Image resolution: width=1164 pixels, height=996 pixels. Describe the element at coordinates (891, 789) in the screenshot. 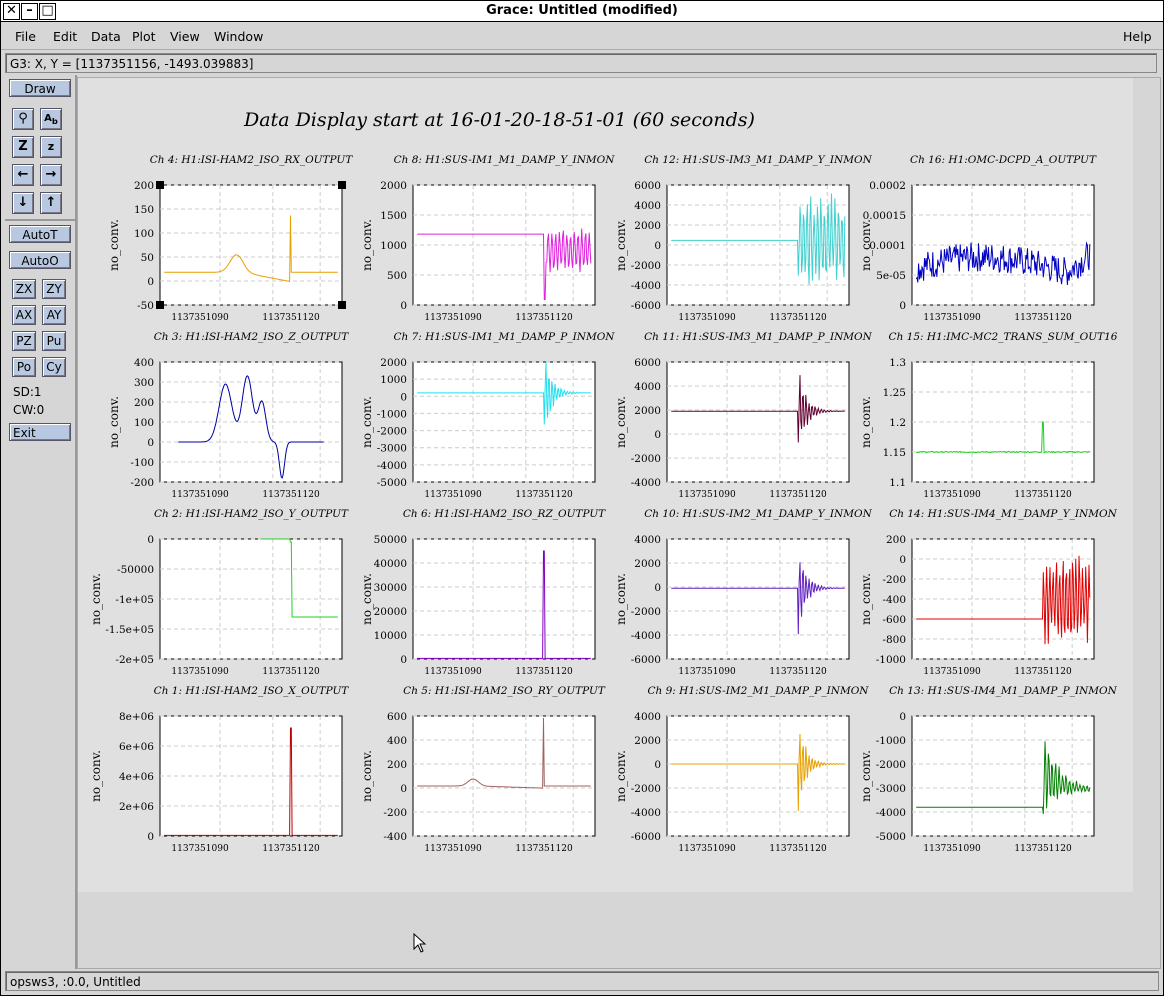

I see `y-tick-label: -3000` at that location.